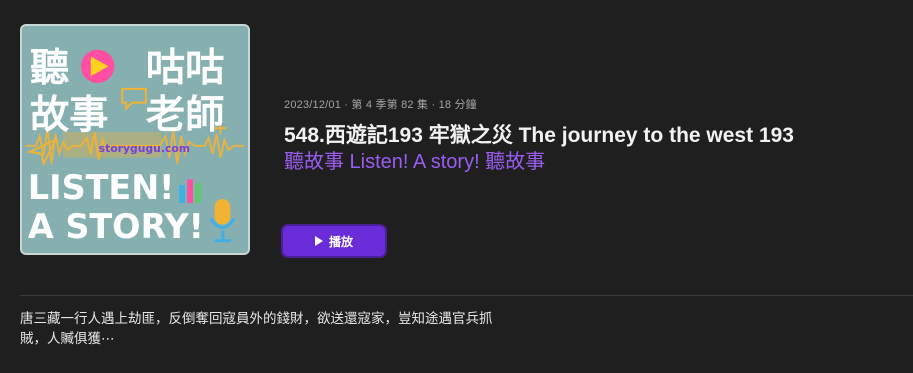 This screenshot has width=913, height=373. I want to click on description-line-1: 唐三藏一行人遇上劫匪，反倒奪回寇員外的錢財，欲送還寇家，豈知途遇官兵抓, so click(256, 318).